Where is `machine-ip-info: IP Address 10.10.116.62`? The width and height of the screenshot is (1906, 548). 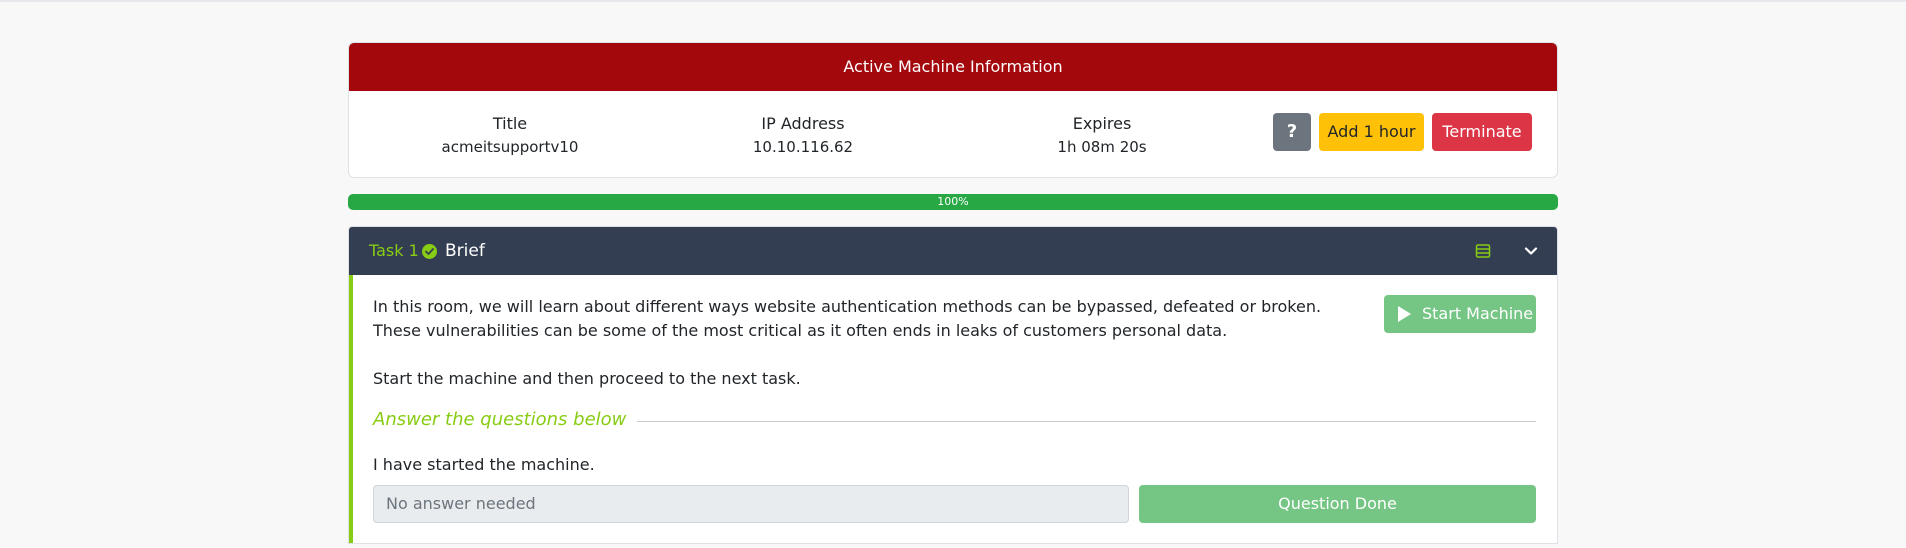 machine-ip-info: IP Address 10.10.116.62 is located at coordinates (803, 136).